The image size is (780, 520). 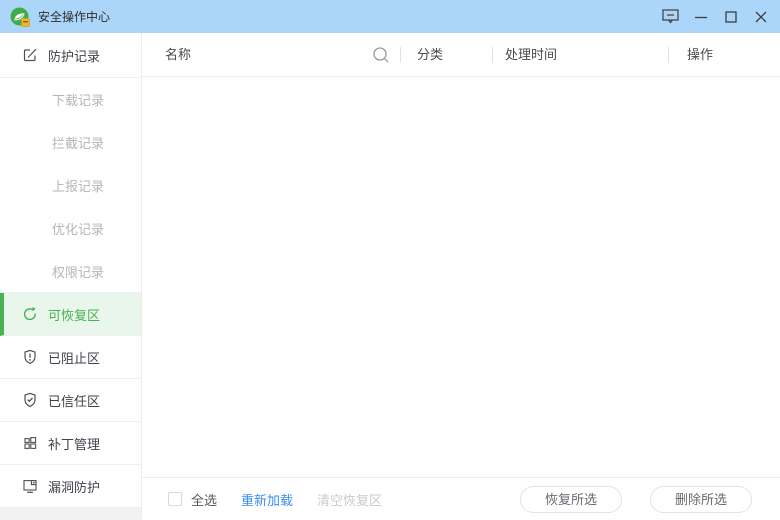 I want to click on table-header: 名称 分类 处理时间 操作, so click(x=461, y=55).